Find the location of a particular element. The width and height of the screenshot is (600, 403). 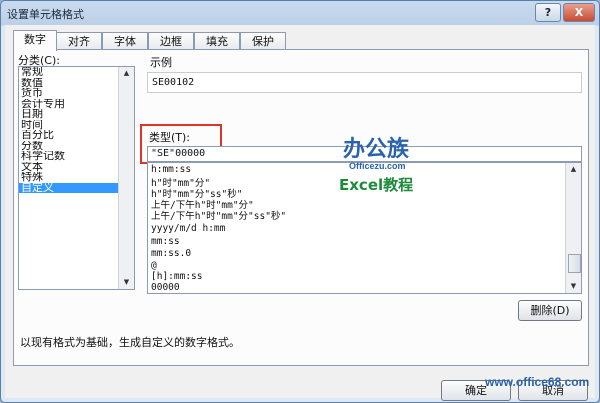

category-item: 文本 is located at coordinates (76, 167).